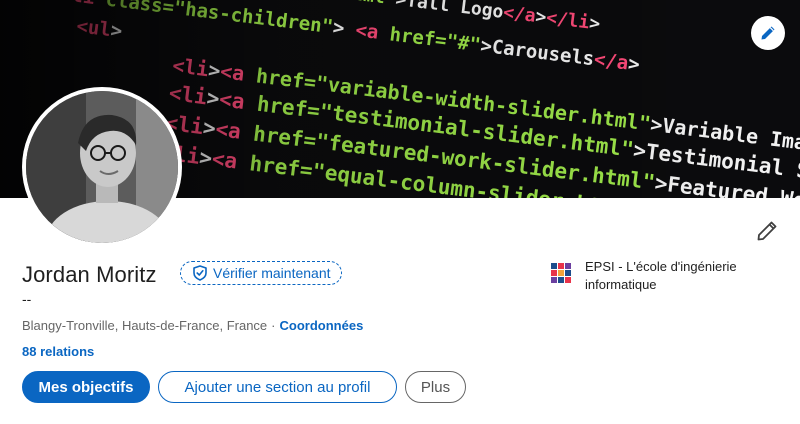 The image size is (800, 424). Describe the element at coordinates (27, 299) in the screenshot. I see `profile-headline: --` at that location.